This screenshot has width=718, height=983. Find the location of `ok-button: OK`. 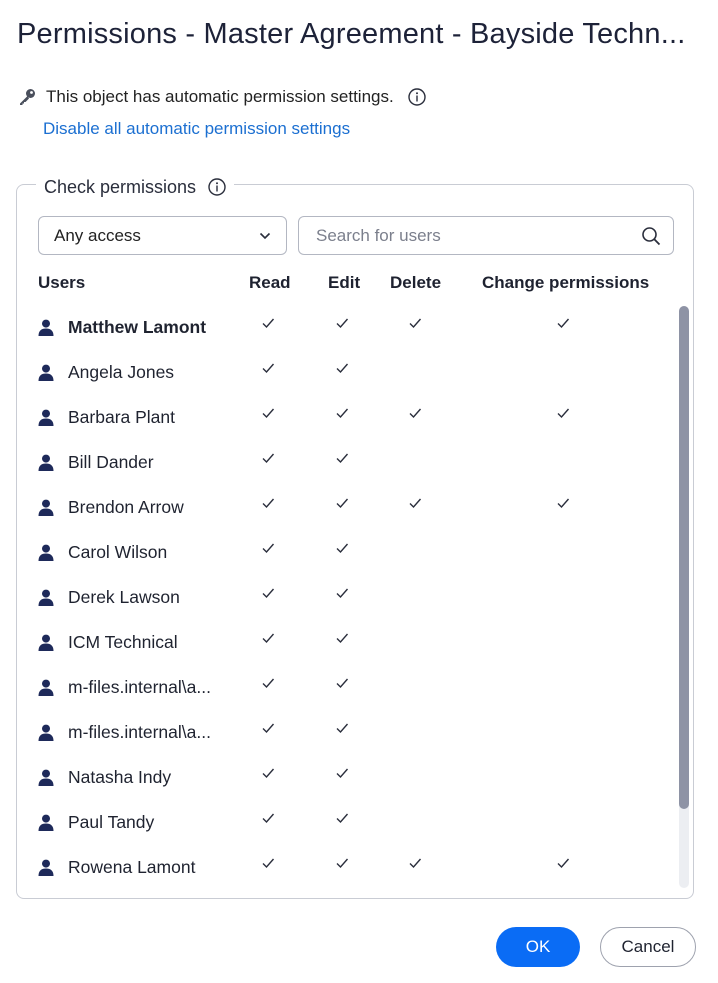

ok-button: OK is located at coordinates (538, 947).